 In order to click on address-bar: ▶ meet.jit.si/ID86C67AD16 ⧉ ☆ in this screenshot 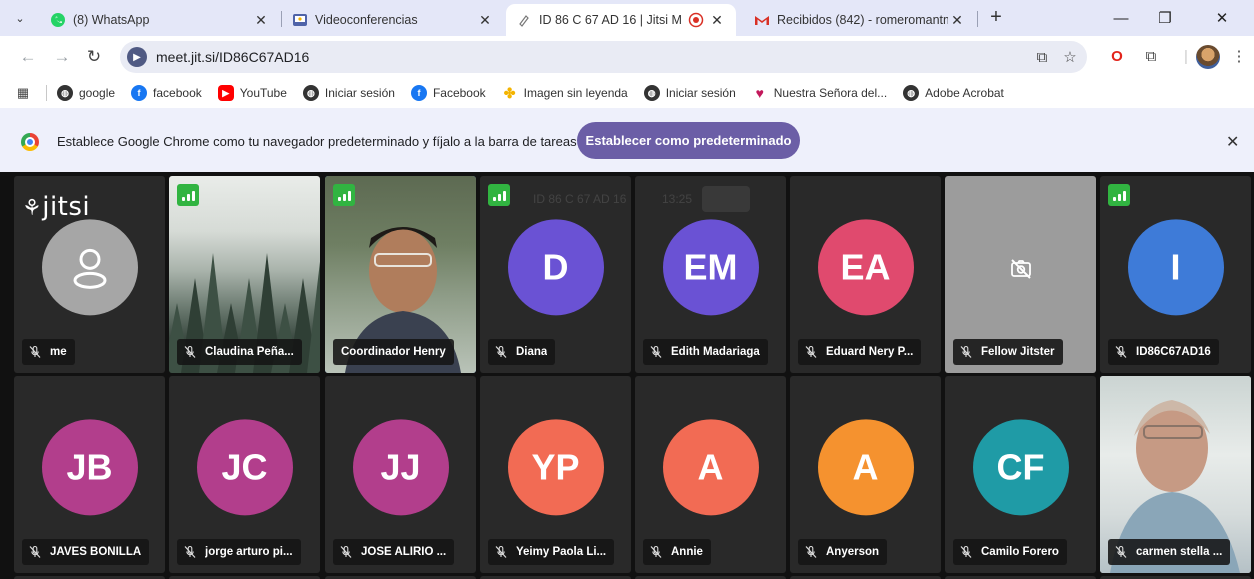, I will do `click(603, 57)`.